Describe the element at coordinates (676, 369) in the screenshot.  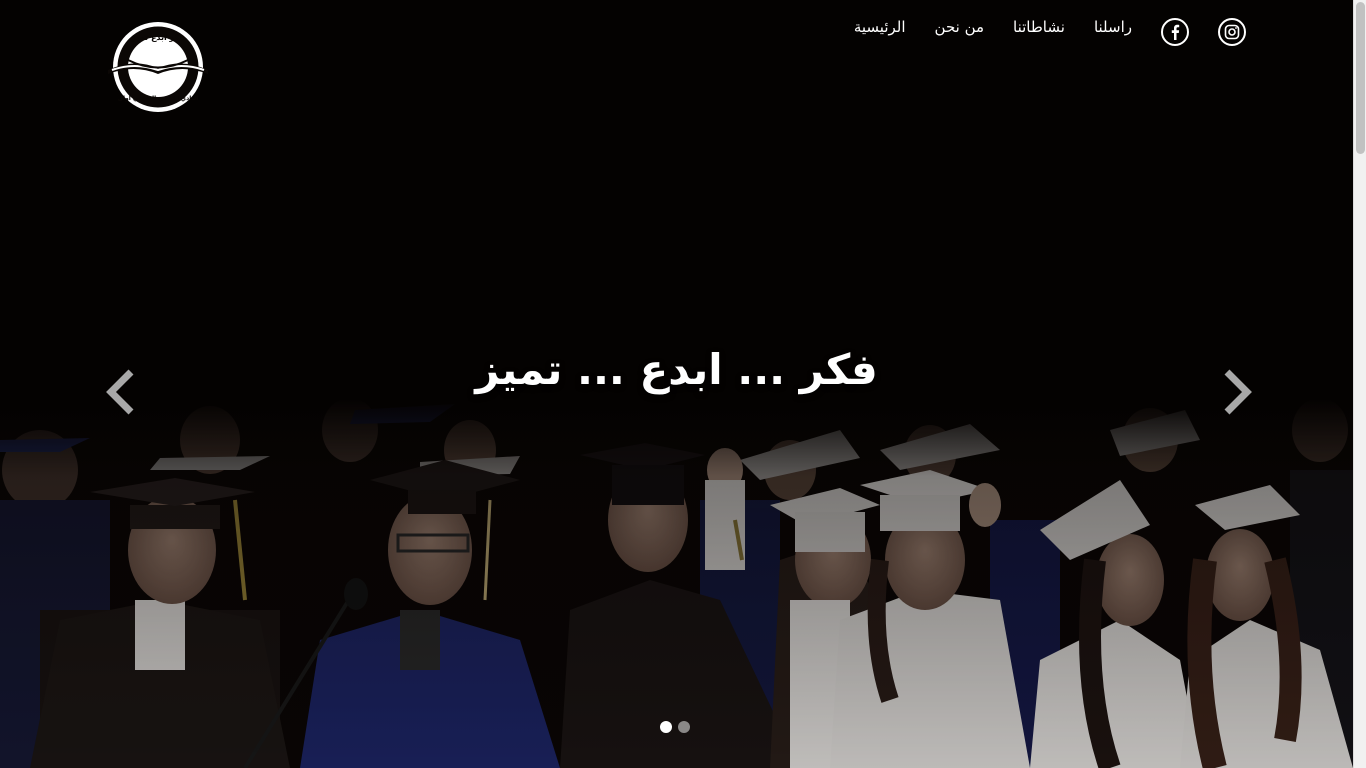
I see `hero-headline: فكر ... ابدع ... تميز` at that location.